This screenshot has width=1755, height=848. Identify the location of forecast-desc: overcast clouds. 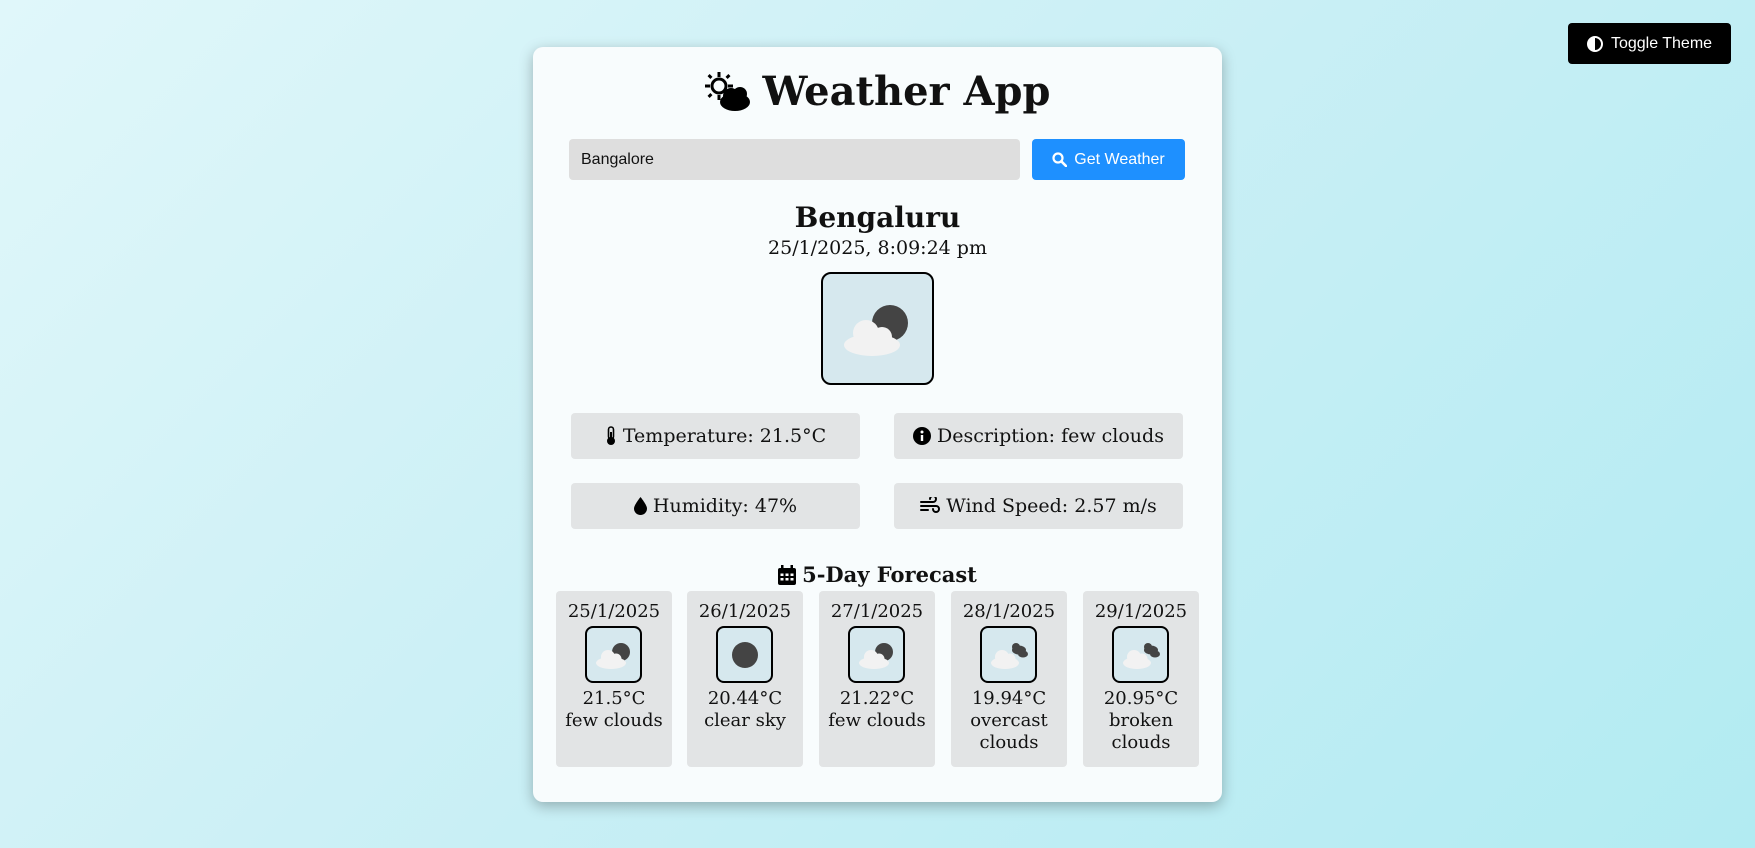
(1009, 731).